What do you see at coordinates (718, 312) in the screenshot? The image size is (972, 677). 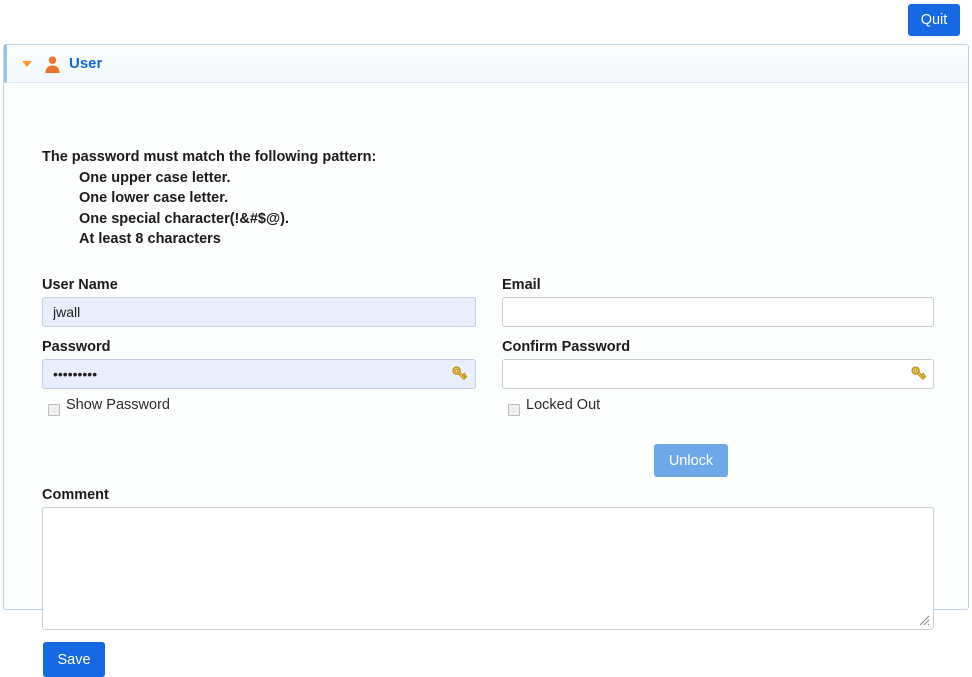 I see `email-input` at bounding box center [718, 312].